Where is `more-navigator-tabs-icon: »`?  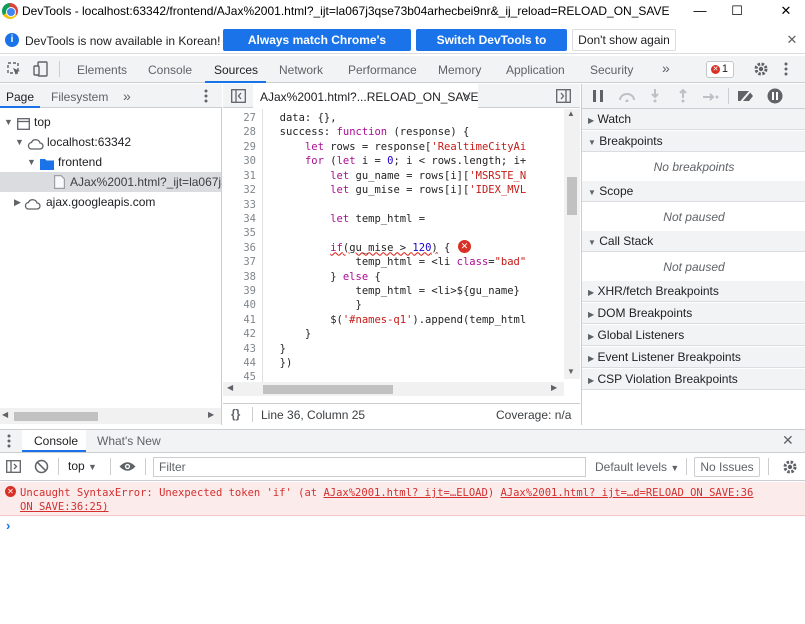
more-navigator-tabs-icon: » is located at coordinates (127, 96).